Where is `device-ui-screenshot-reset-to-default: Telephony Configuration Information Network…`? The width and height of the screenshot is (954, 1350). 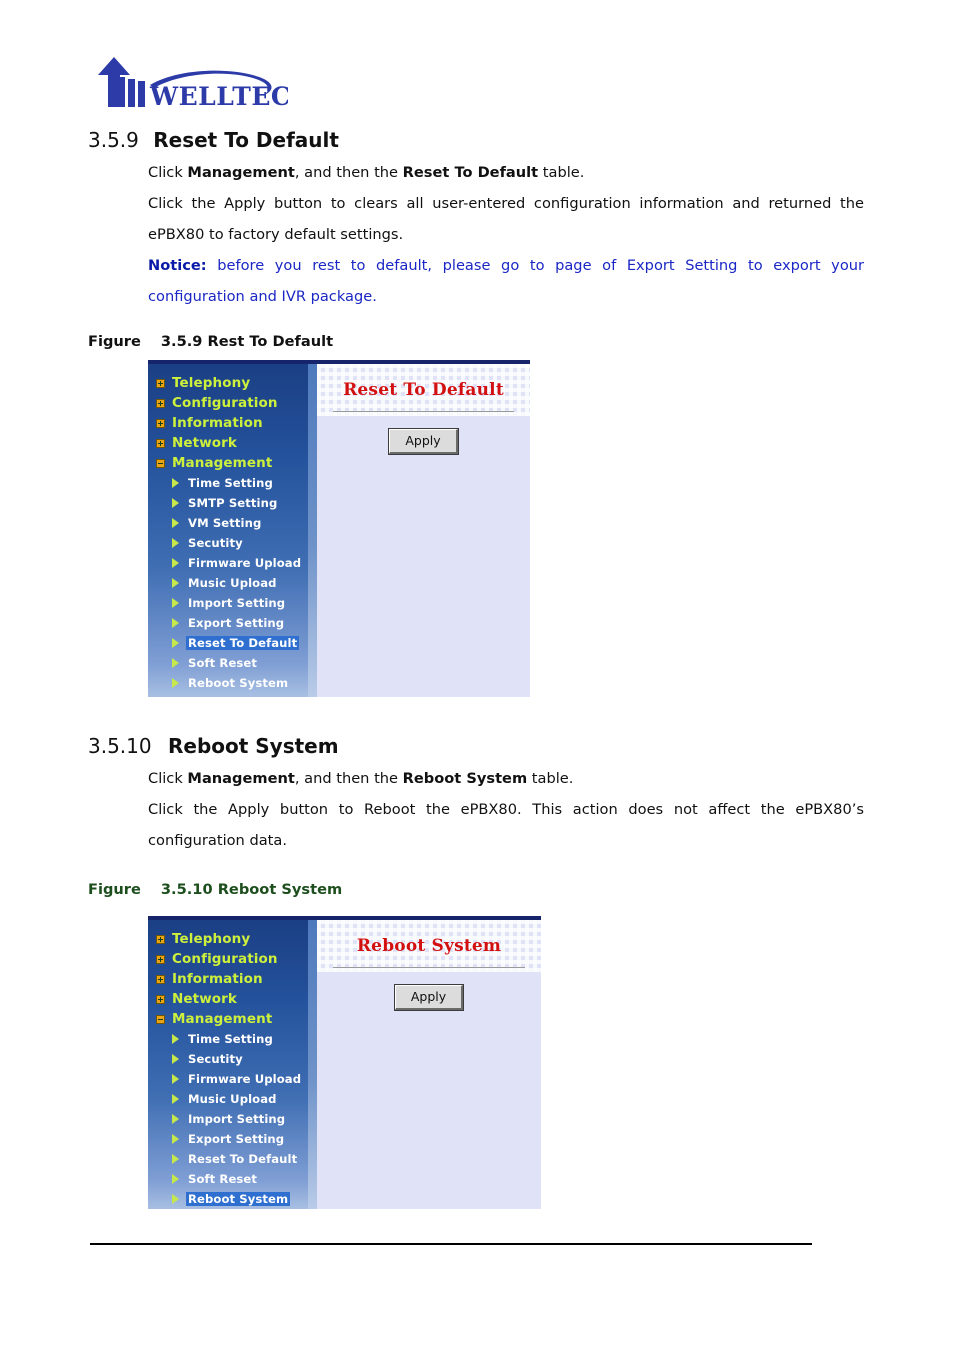 device-ui-screenshot-reset-to-default: Telephony Configuration Information Network… is located at coordinates (339, 528).